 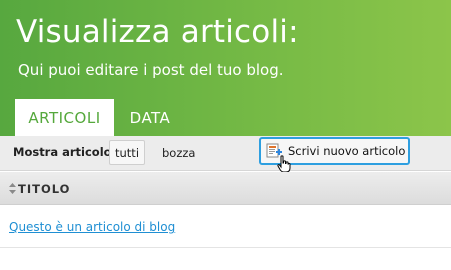 I want to click on filter-option-tutti: tutti, so click(x=127, y=152).